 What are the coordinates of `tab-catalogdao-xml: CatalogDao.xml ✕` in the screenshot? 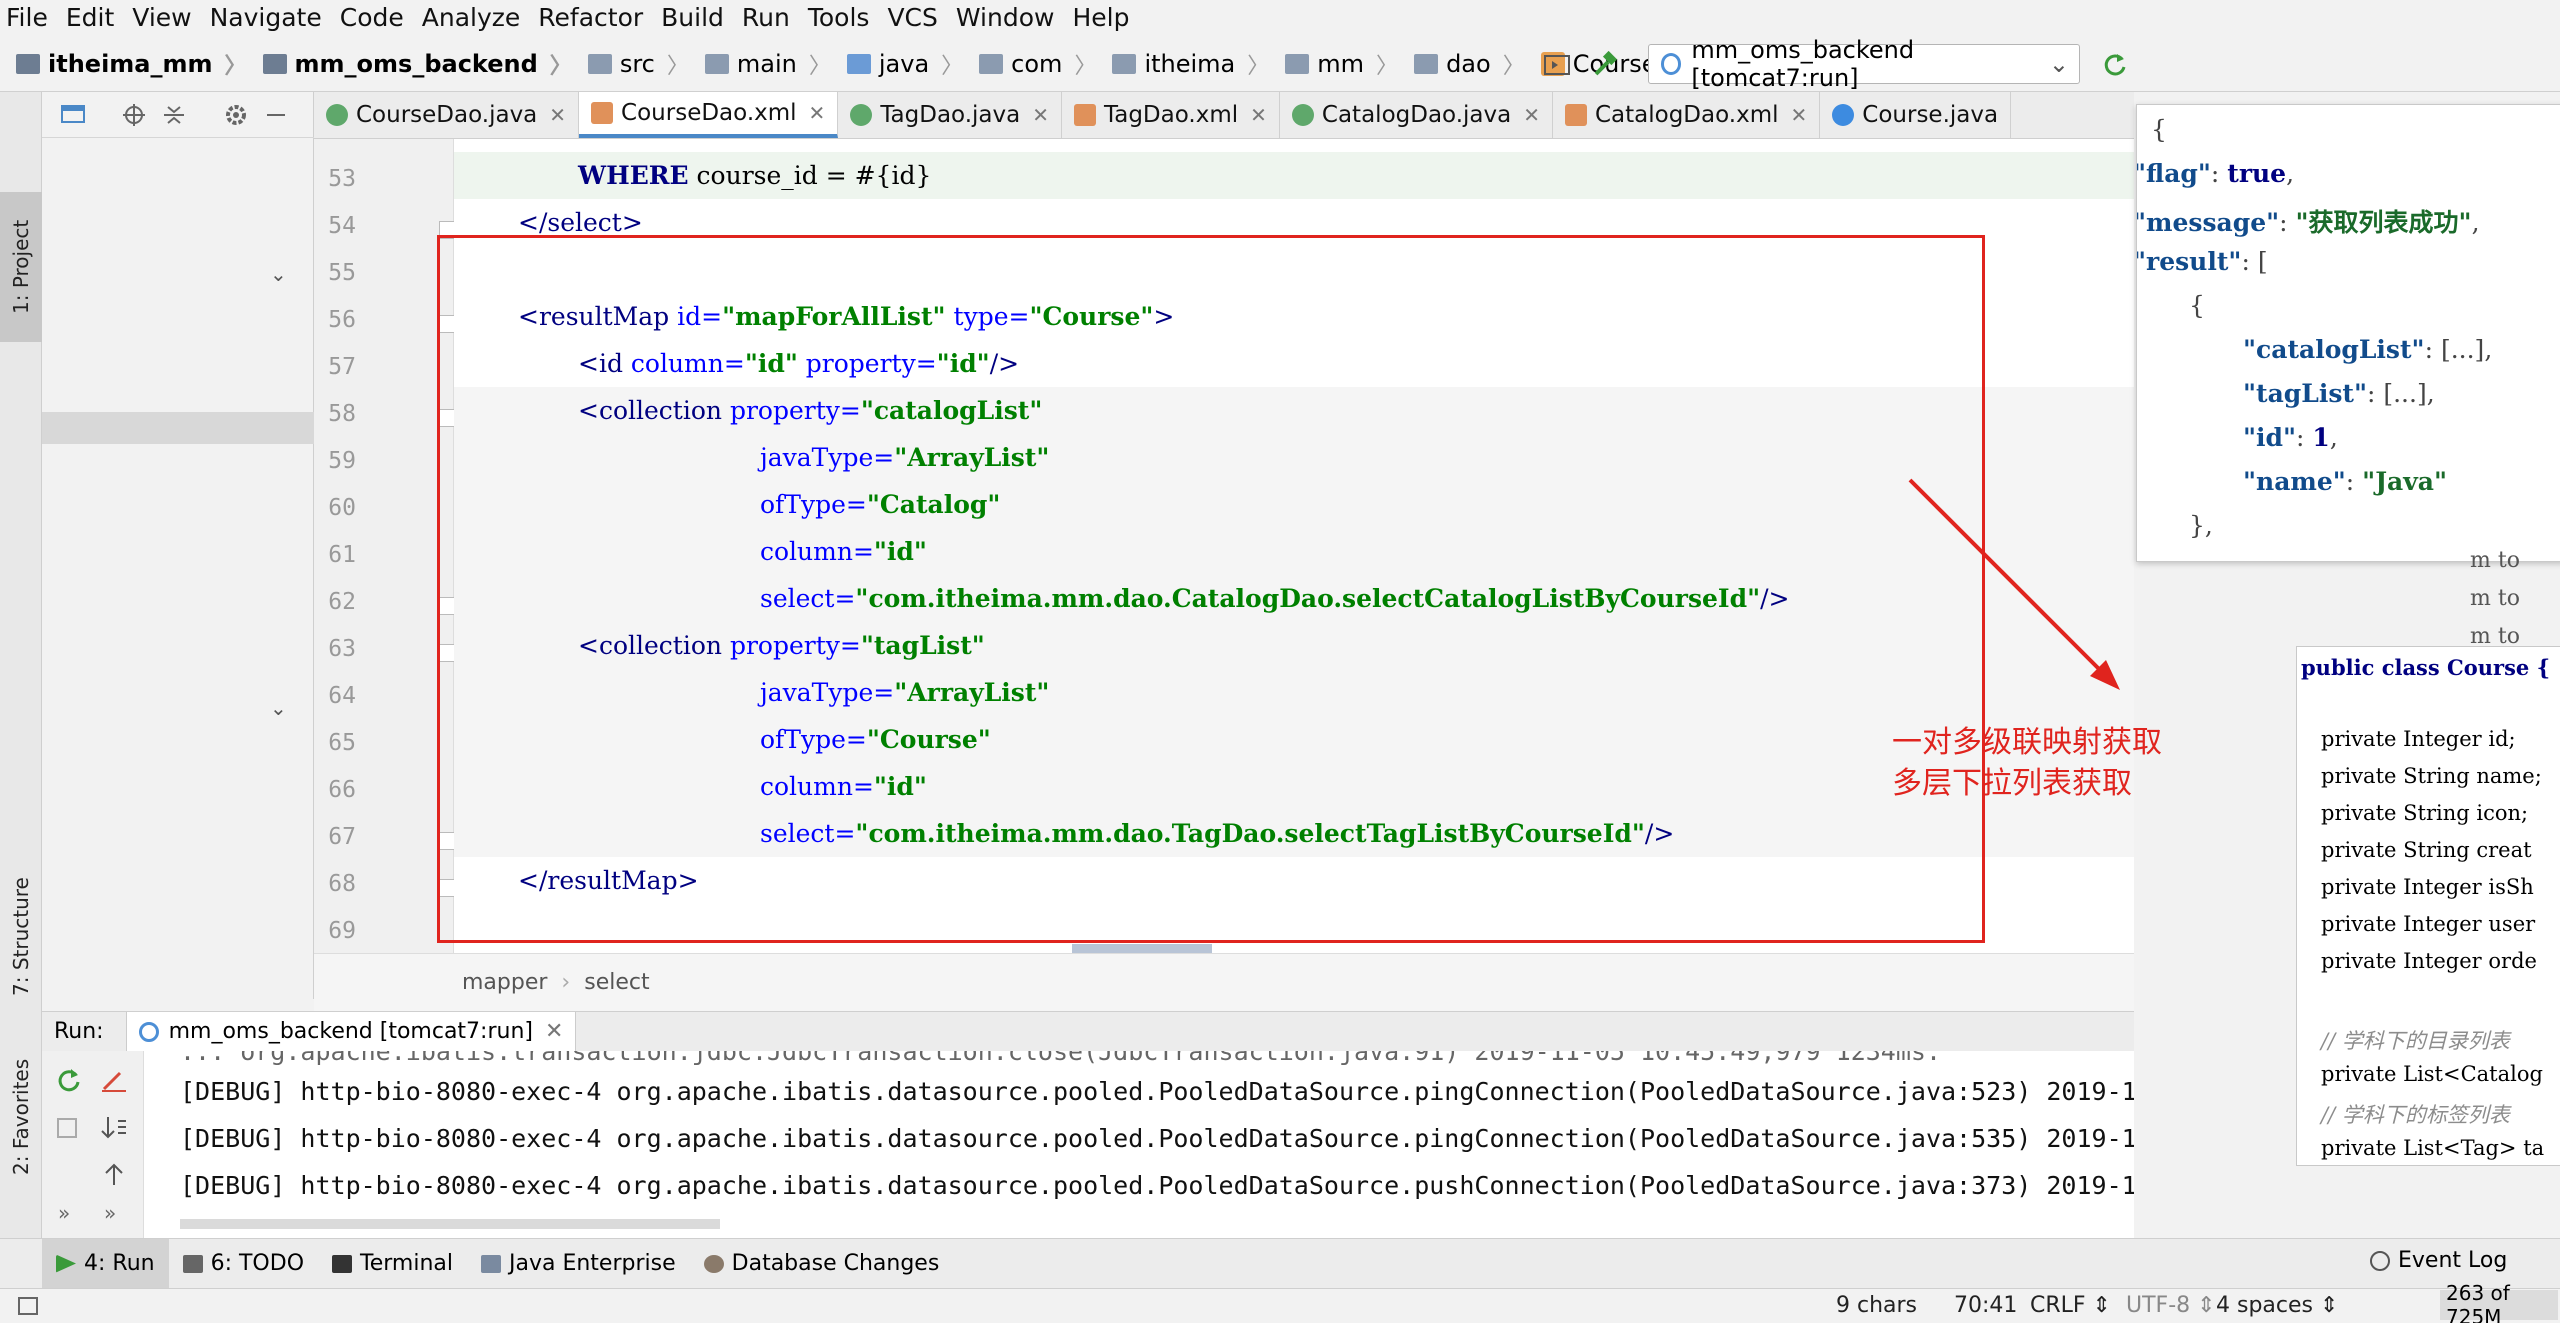 It's located at (1687, 115).